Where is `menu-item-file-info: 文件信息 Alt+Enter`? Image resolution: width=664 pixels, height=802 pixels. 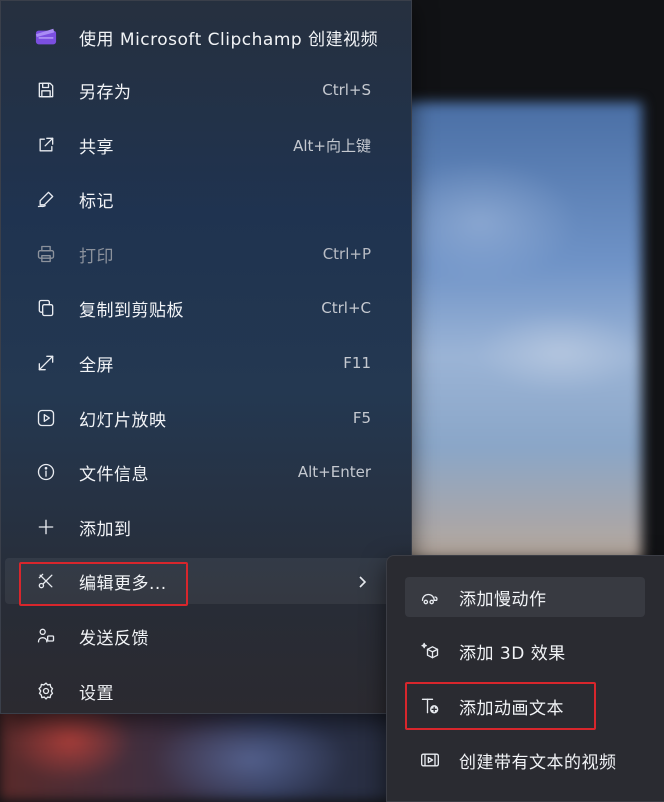 menu-item-file-info: 文件信息 Alt+Enter is located at coordinates (205, 472).